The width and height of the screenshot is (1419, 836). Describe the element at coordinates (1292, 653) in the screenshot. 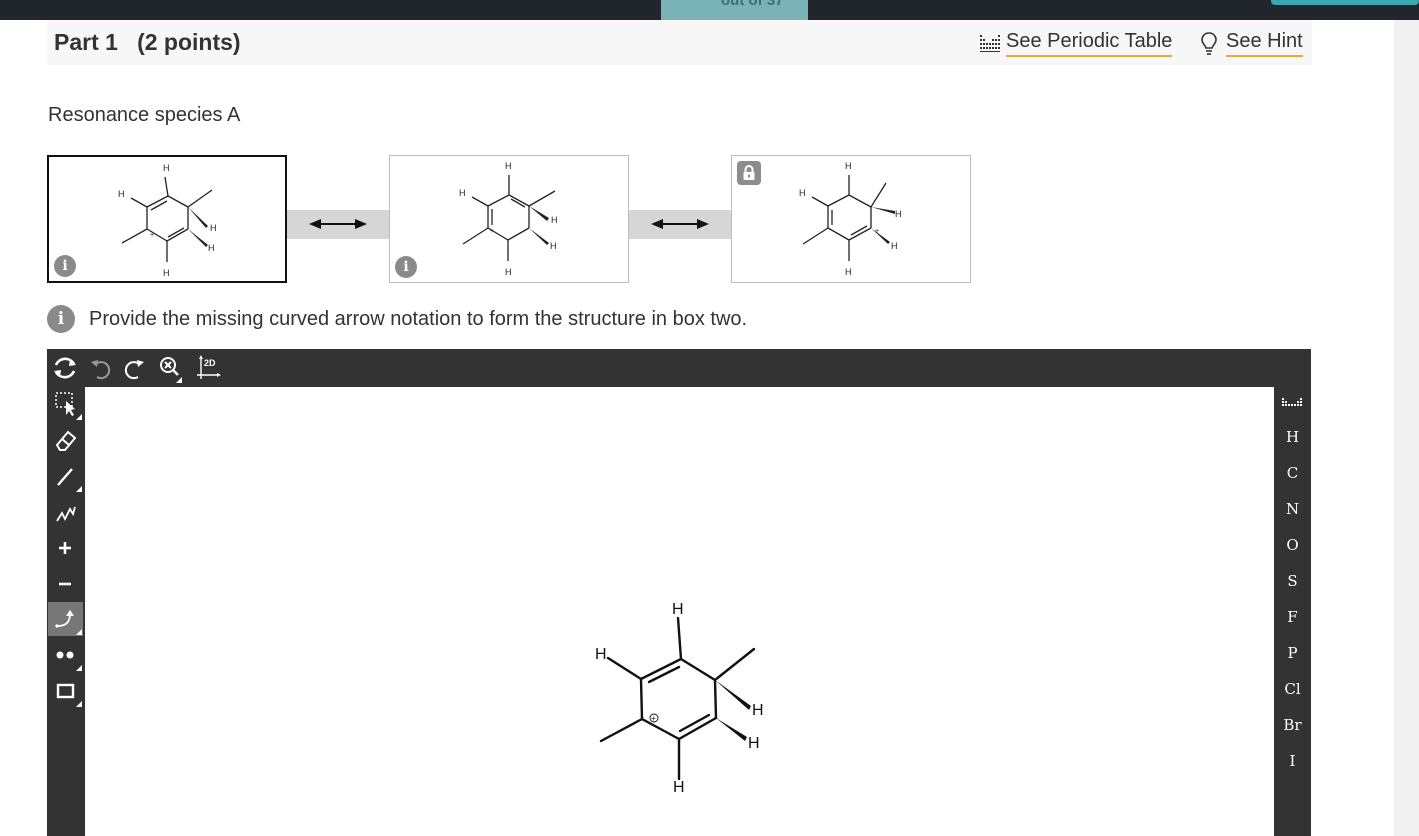

I see `element-button: P` at that location.